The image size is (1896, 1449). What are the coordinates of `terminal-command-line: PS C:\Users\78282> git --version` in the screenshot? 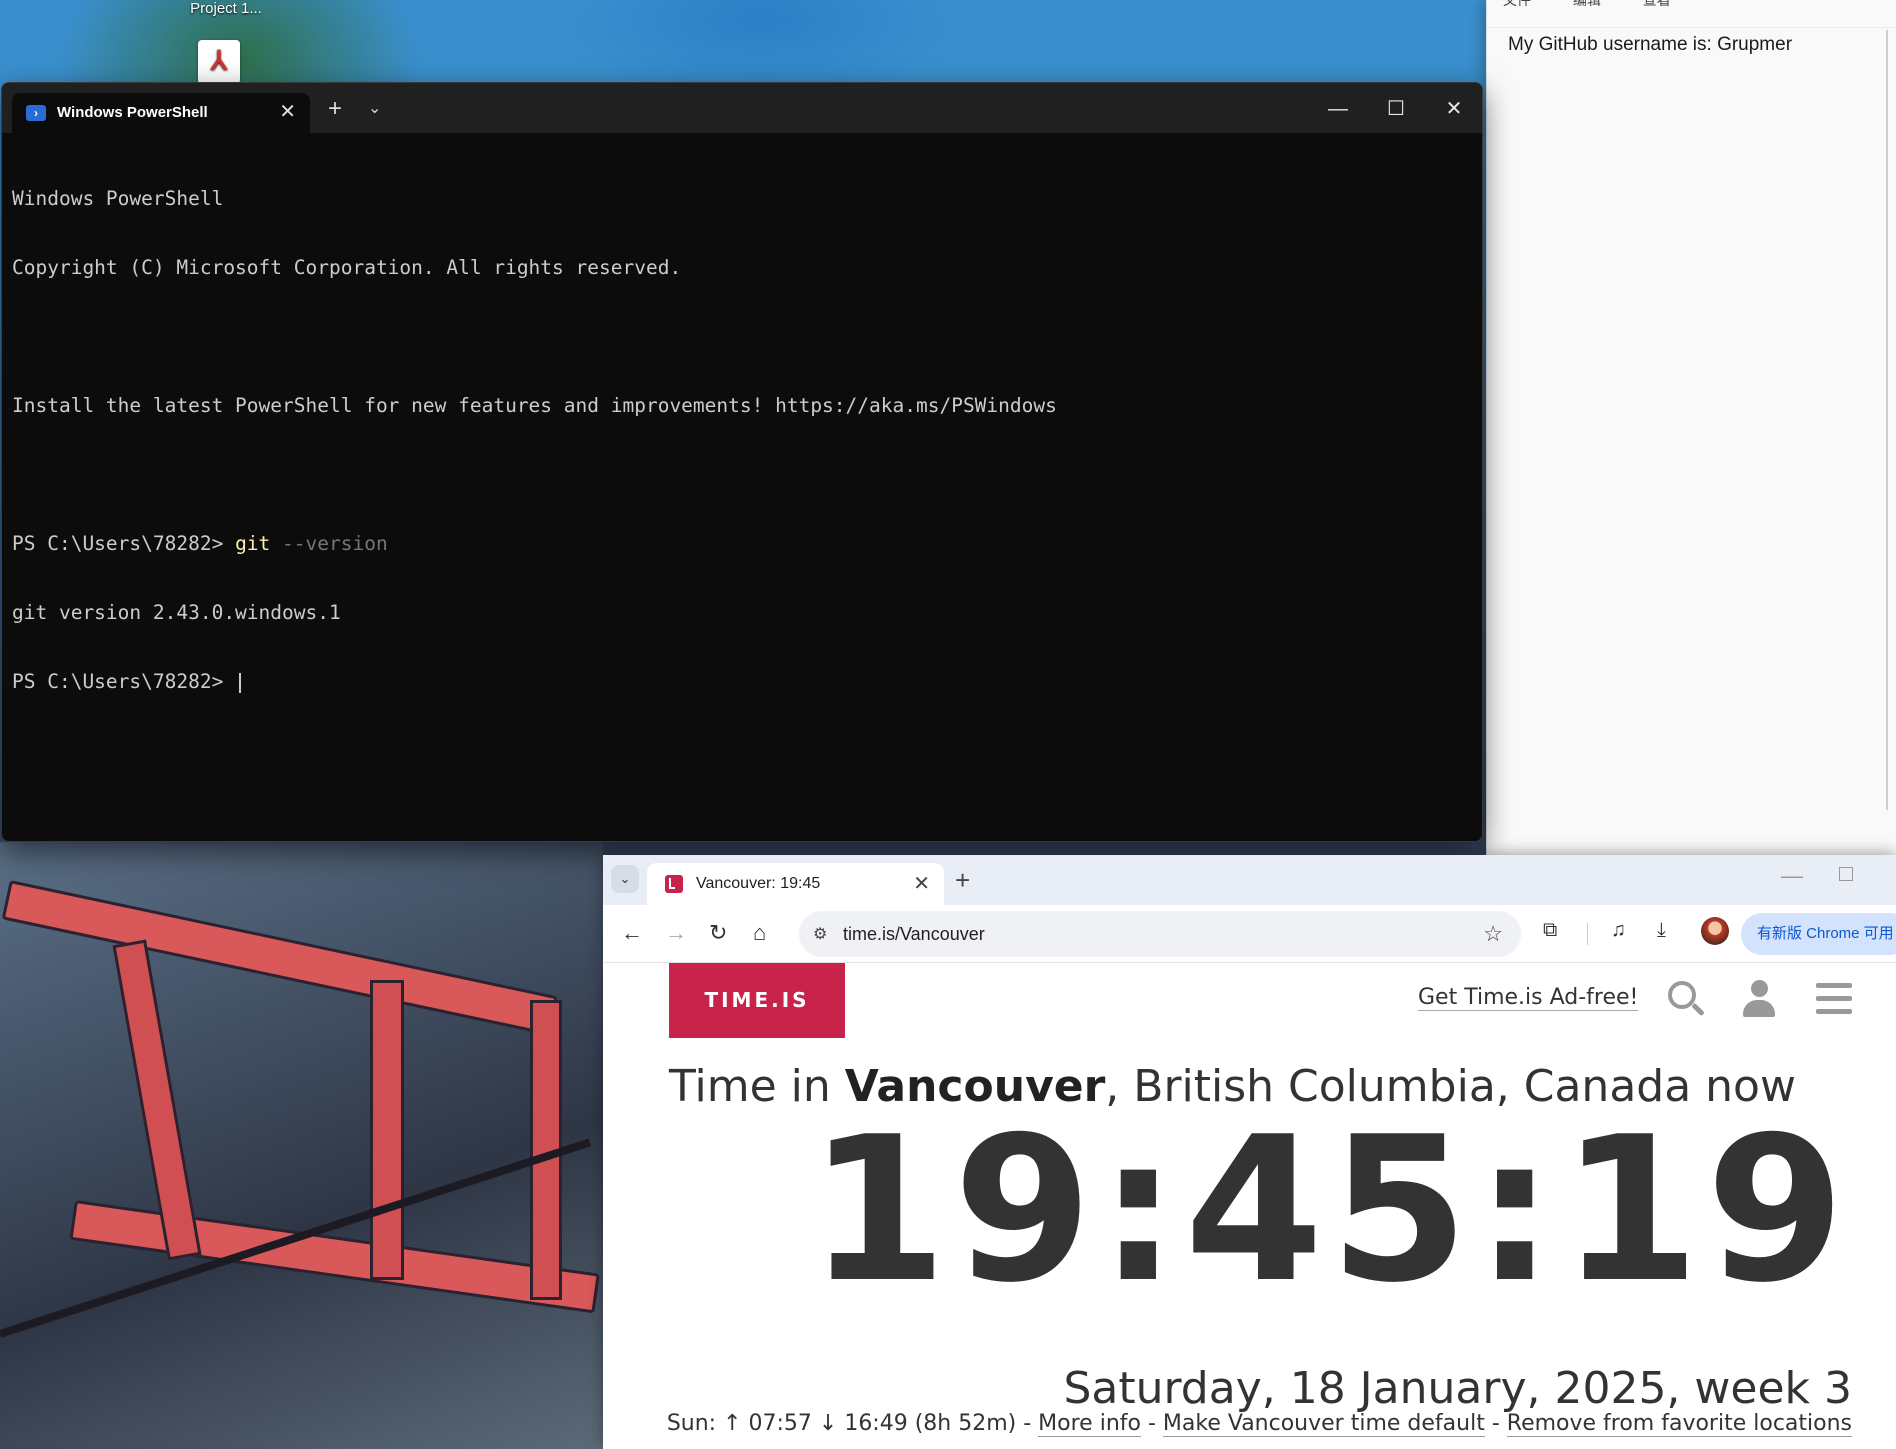 It's located at (742, 543).